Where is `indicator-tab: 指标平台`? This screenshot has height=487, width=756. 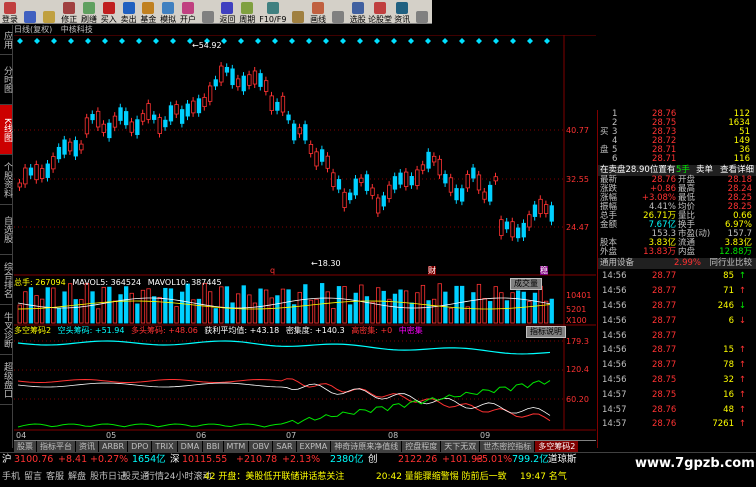
indicator-tab: 指标平台 is located at coordinates (56, 446).